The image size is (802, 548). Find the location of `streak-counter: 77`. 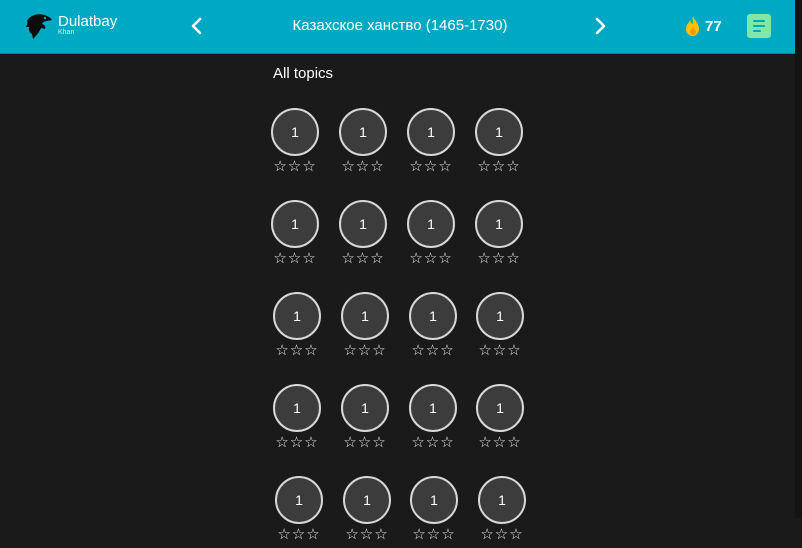

streak-counter: 77 is located at coordinates (703, 26).